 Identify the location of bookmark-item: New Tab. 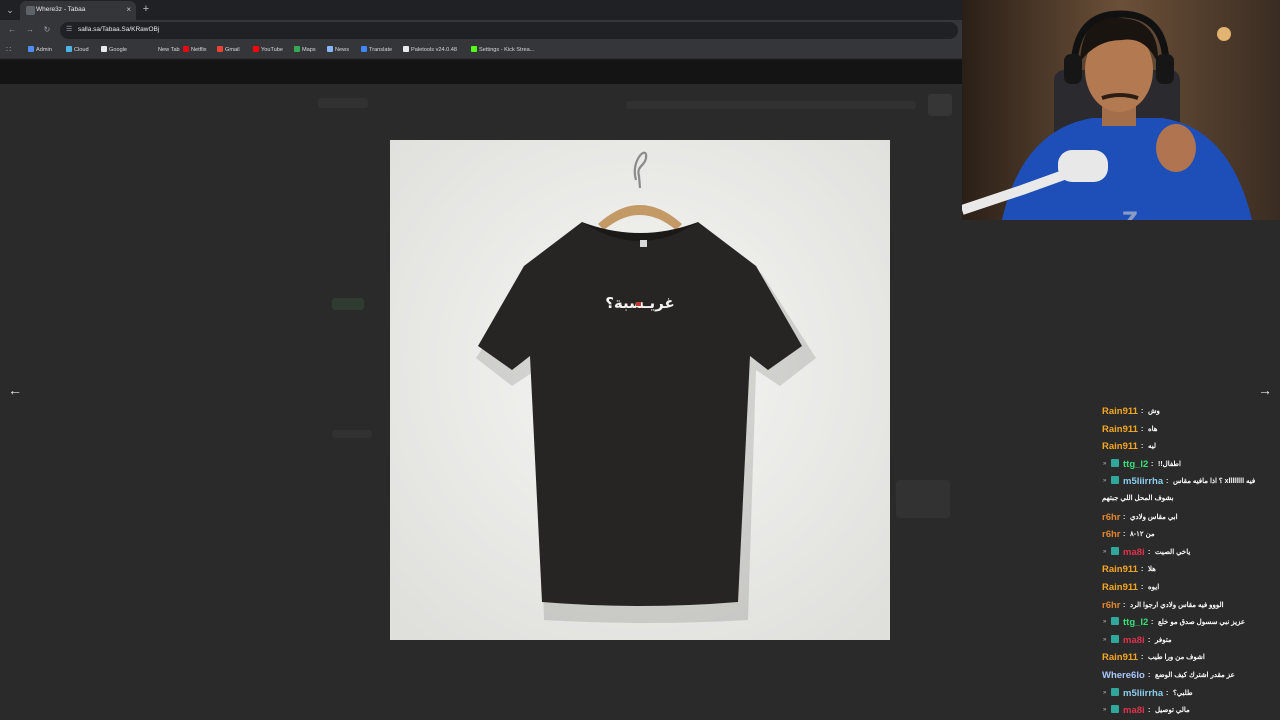
(165, 50).